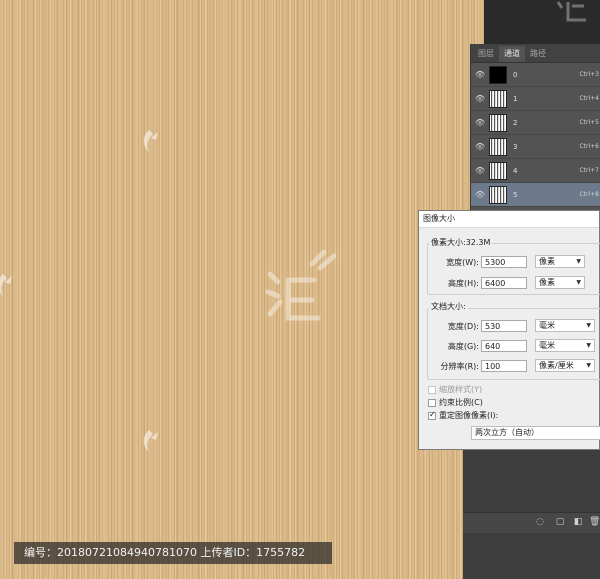 The height and width of the screenshot is (579, 600). Describe the element at coordinates (547, 345) in the screenshot. I see `doc-height-unit: 毫米` at that location.